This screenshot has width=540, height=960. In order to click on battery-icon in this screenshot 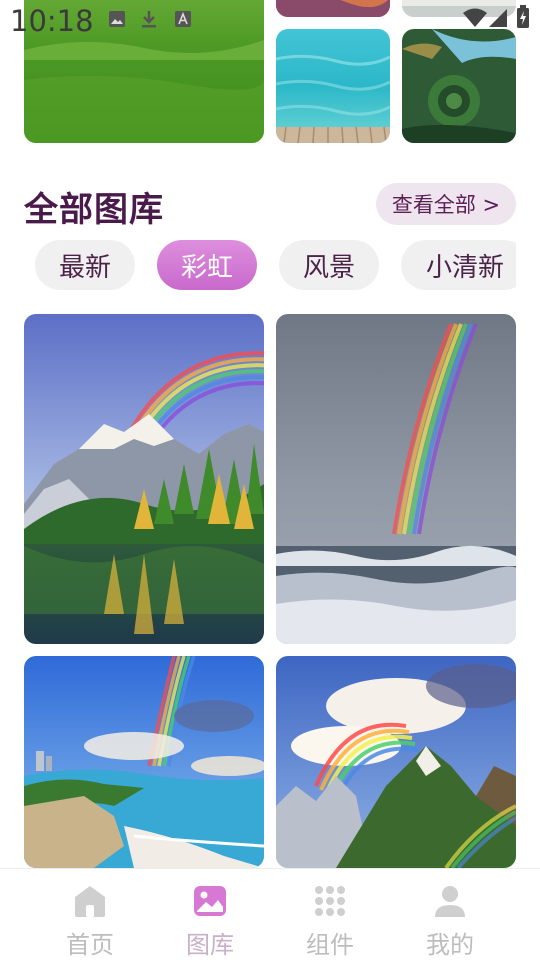, I will do `click(523, 16)`.